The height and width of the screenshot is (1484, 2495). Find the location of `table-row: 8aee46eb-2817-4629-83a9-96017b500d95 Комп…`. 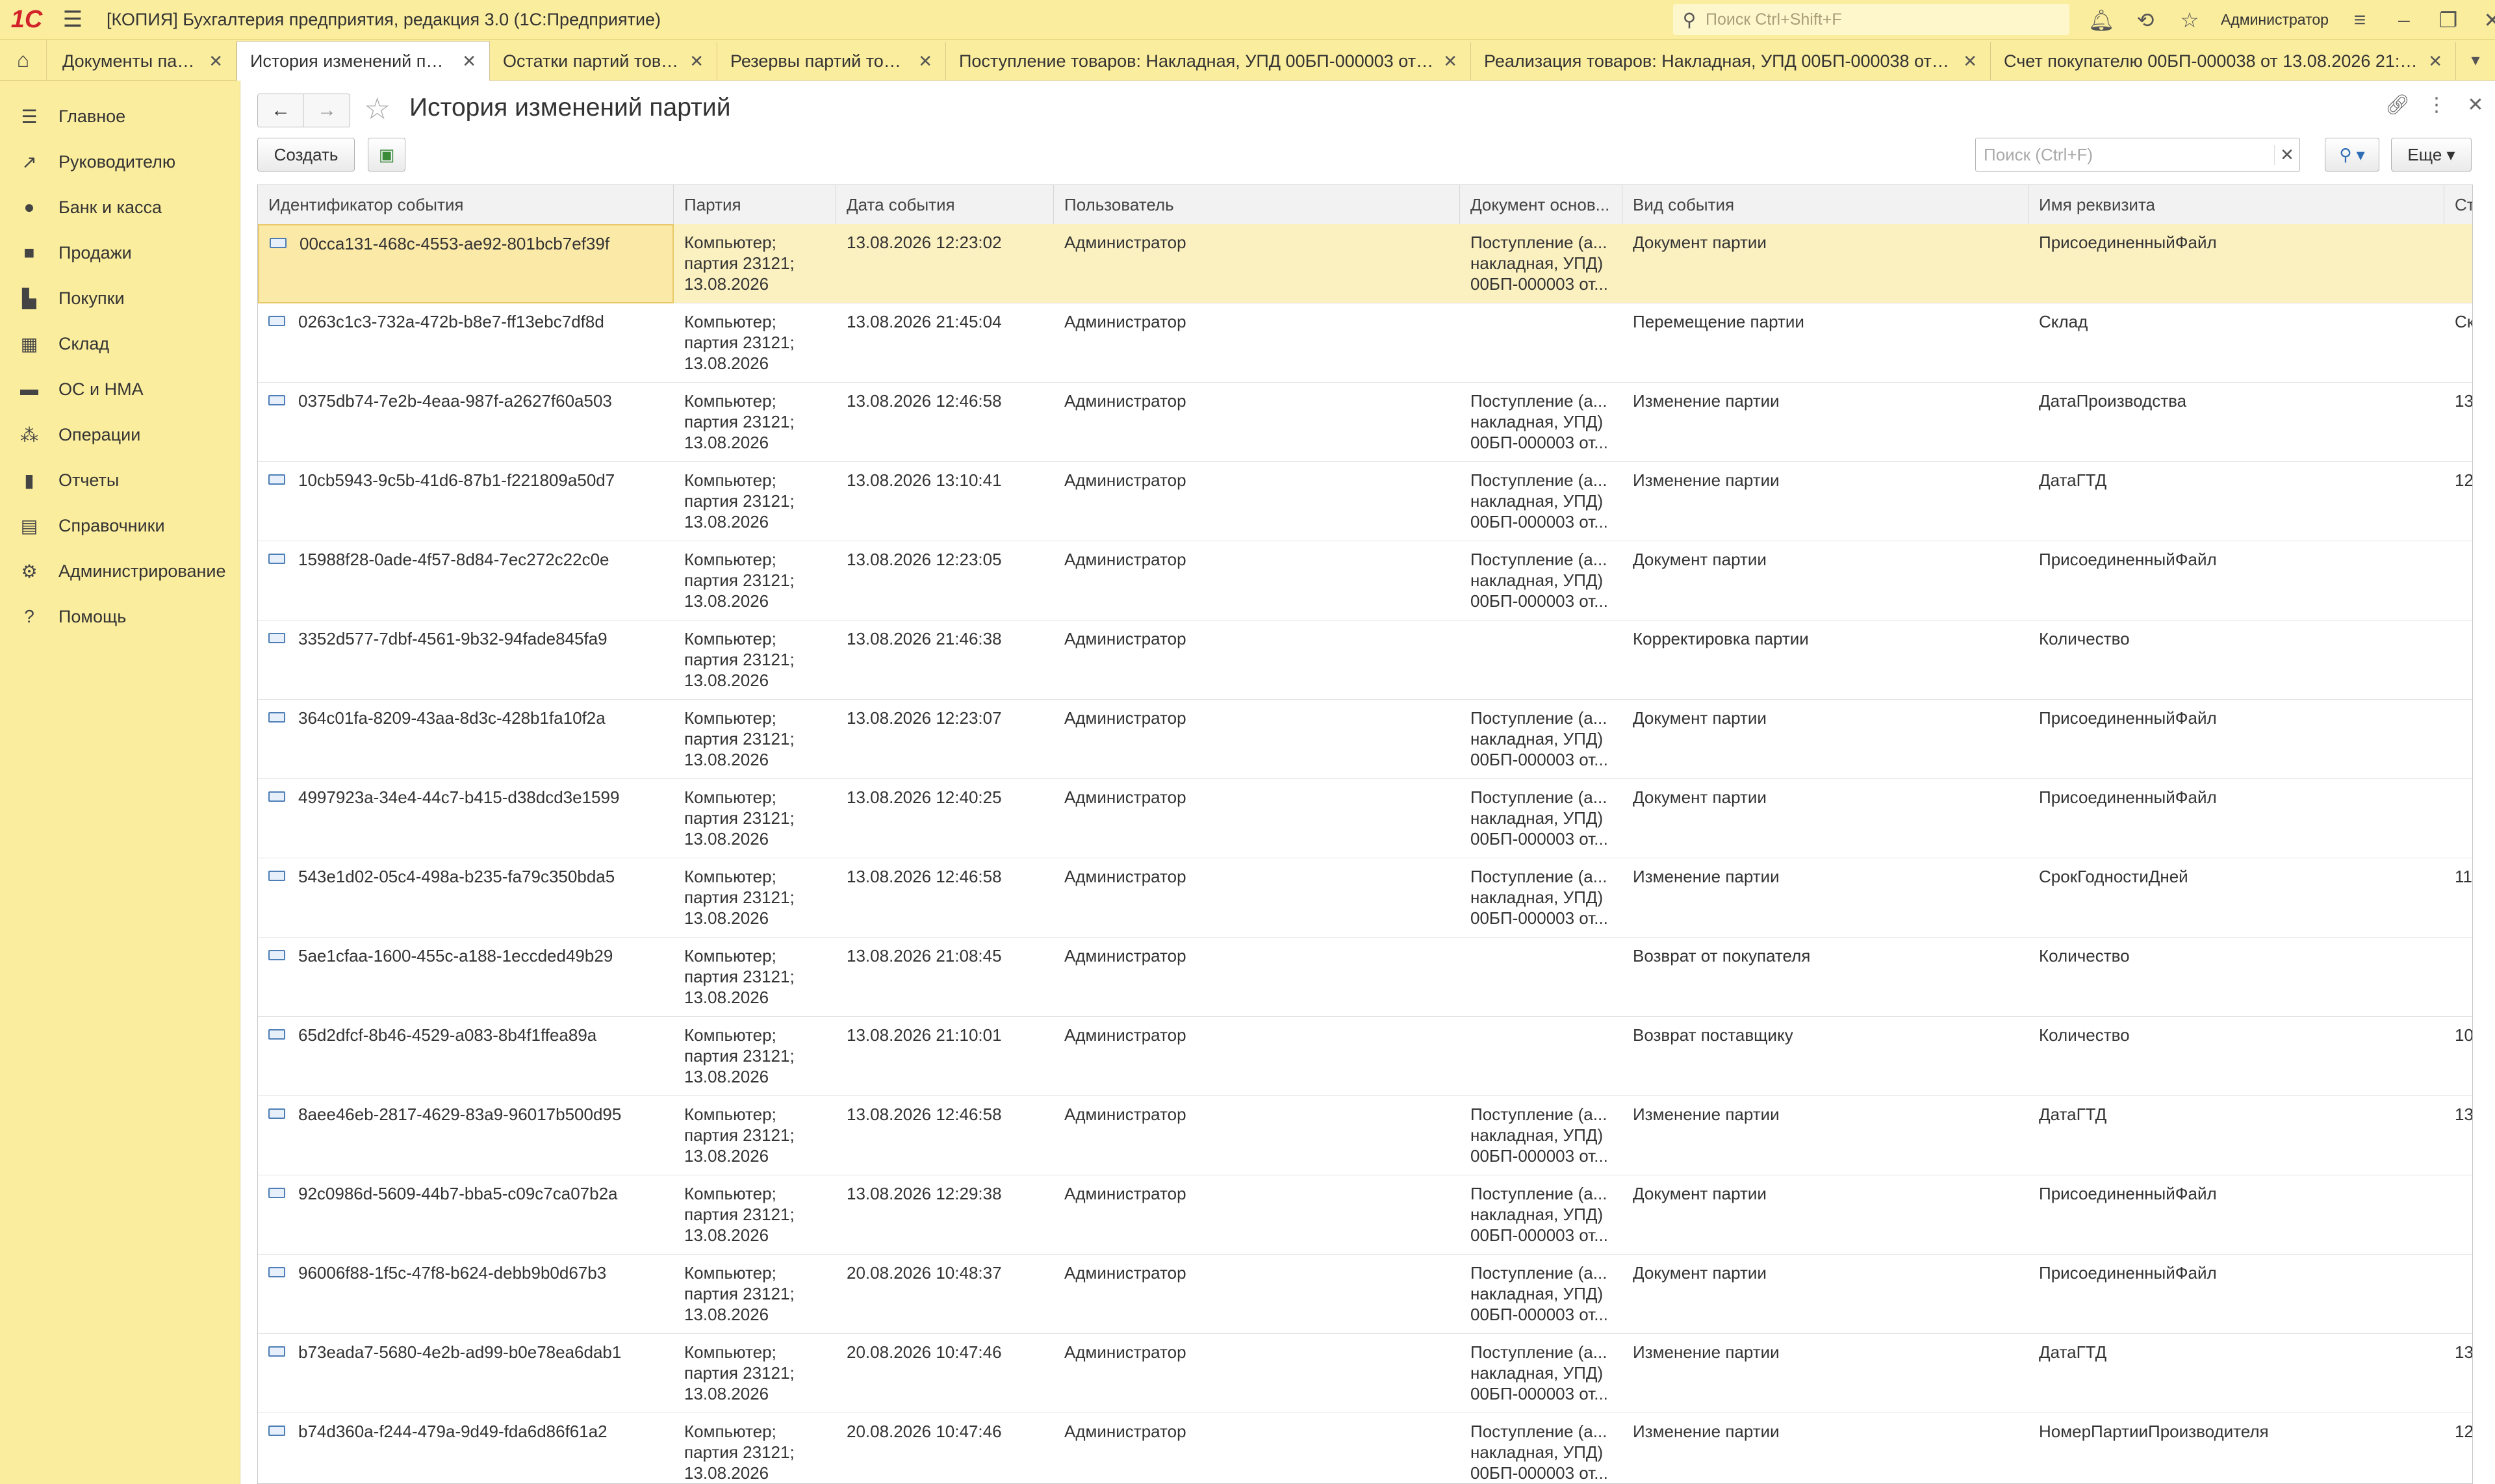

table-row: 8aee46eb-2817-4629-83a9-96017b500d95 Комп… is located at coordinates (1365, 1135).